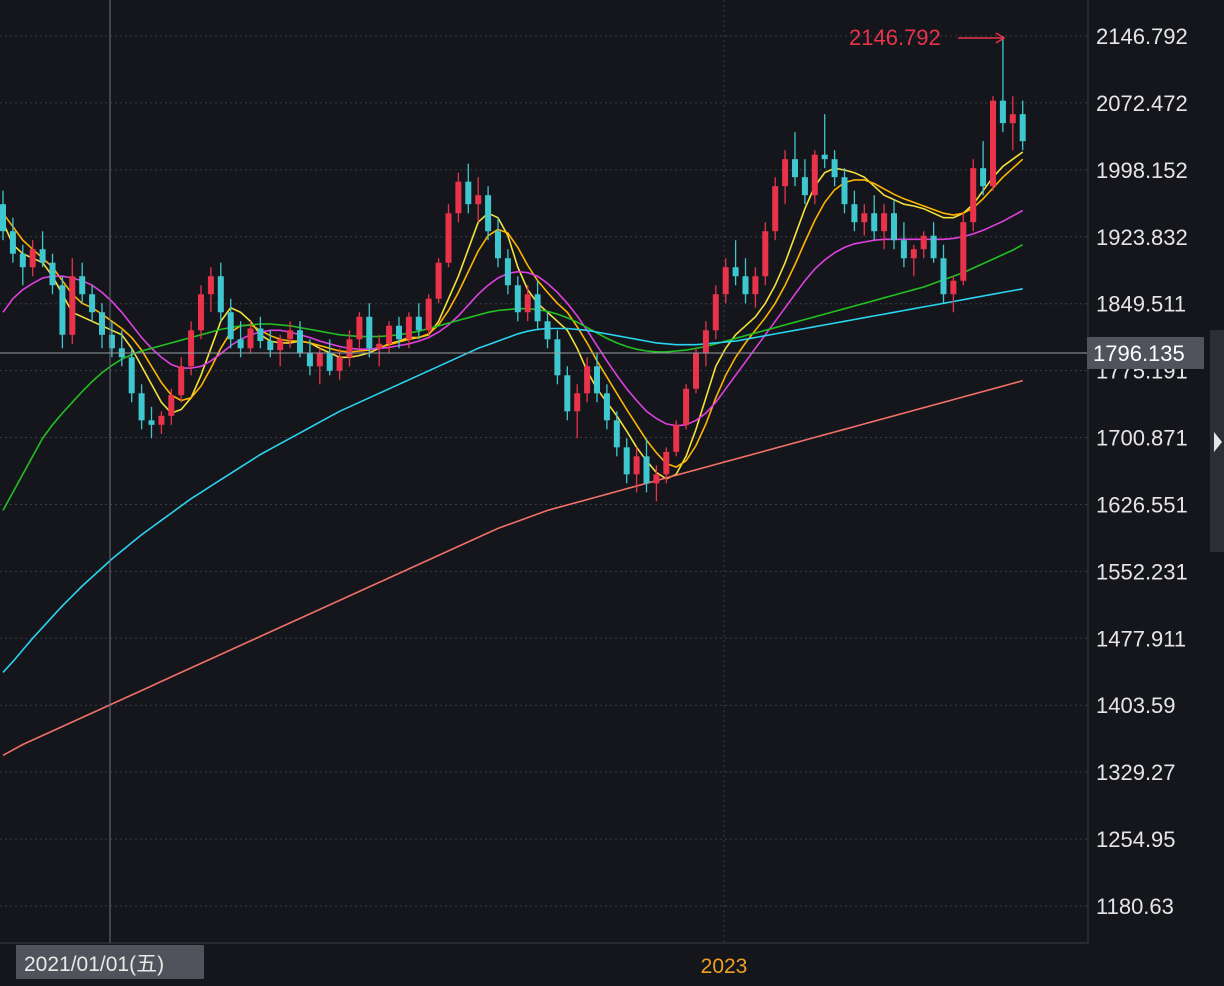  I want to click on current-price-label: 1796.135, so click(1139, 353).